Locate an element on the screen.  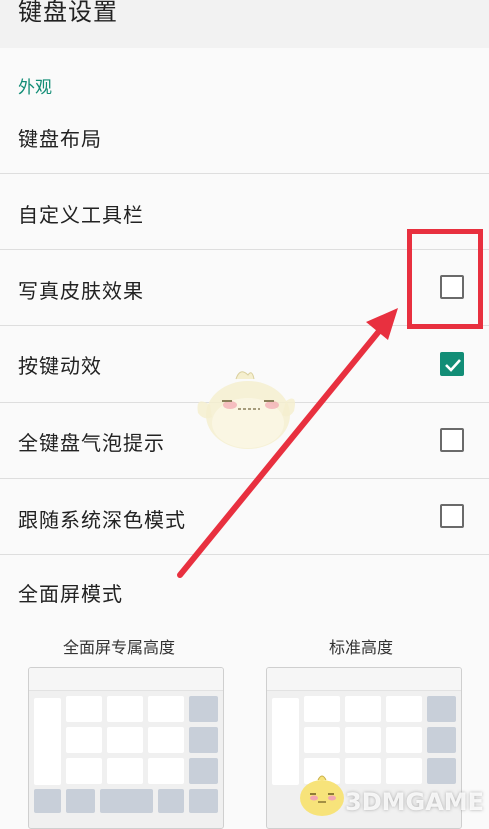
annotation-highlight-box is located at coordinates (445, 279).